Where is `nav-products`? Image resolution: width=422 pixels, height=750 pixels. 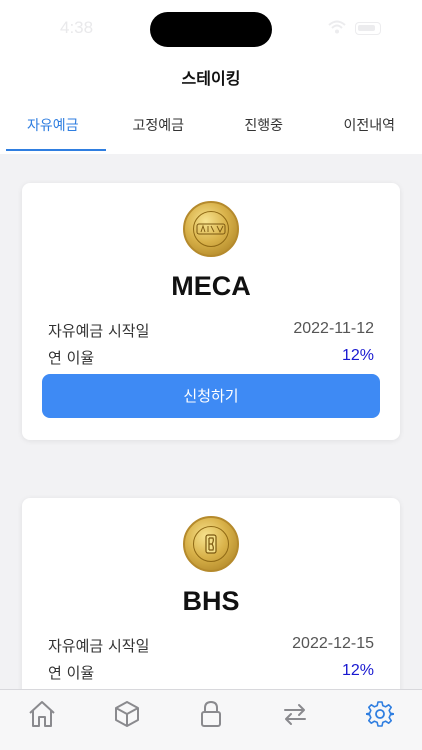
nav-products is located at coordinates (126, 720).